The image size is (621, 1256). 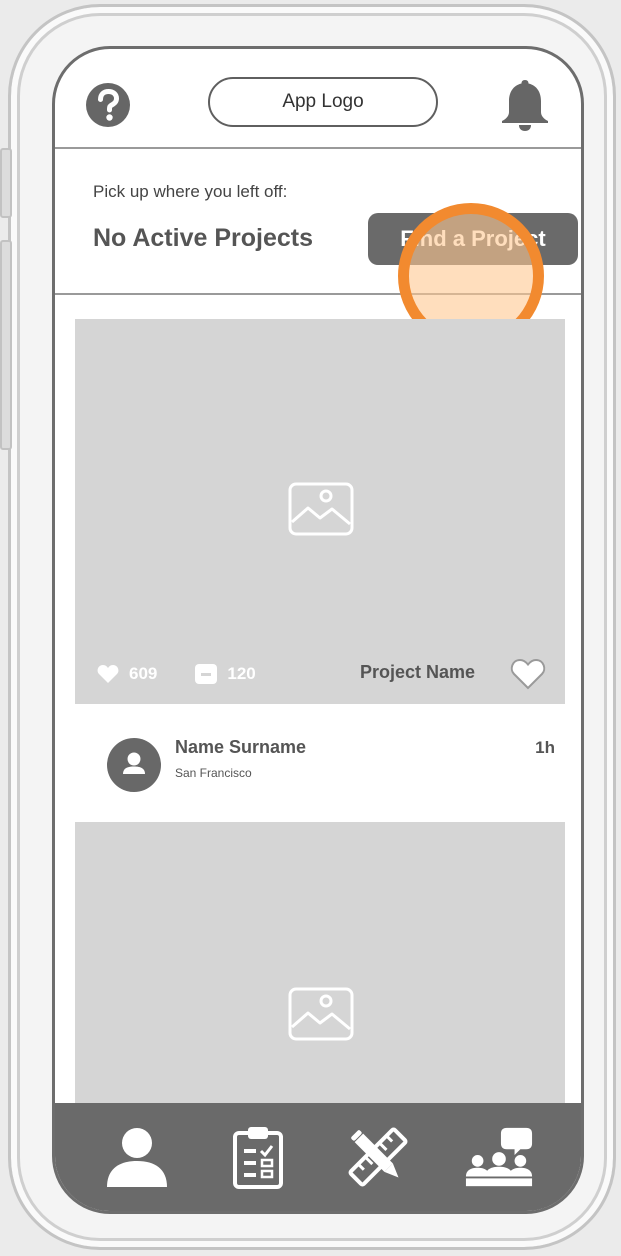 I want to click on bottom-tab-bar, so click(x=318, y=1157).